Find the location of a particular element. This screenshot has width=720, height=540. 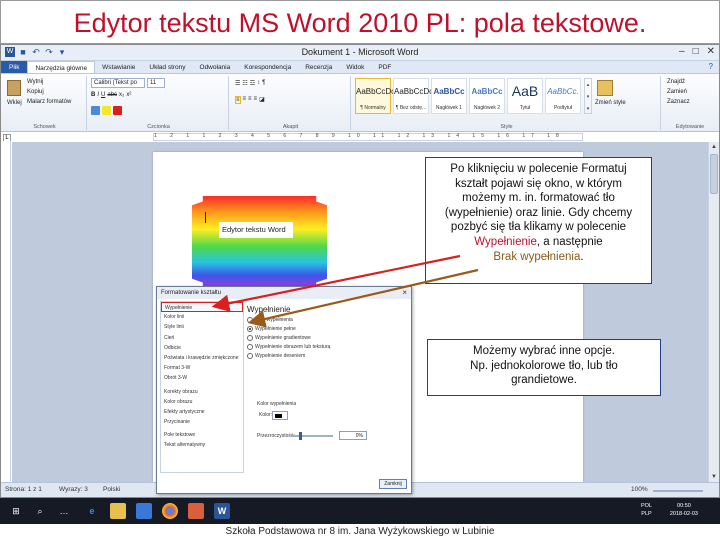

align-left-icon: ≡ is located at coordinates (238, 100).